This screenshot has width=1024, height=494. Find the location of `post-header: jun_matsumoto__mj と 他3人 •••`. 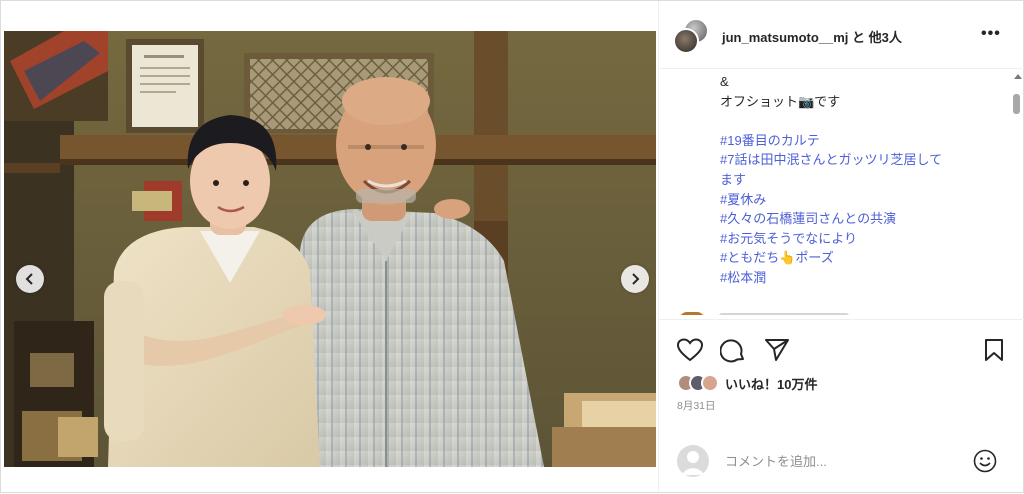

post-header: jun_matsumoto__mj と 他3人 ••• is located at coordinates (841, 35).